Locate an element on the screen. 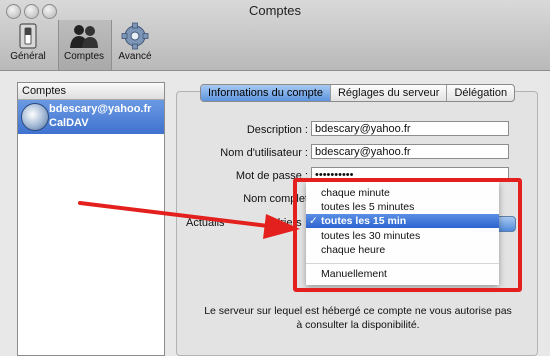 This screenshot has width=550, height=356. toolbar-general-button: Général is located at coordinates (28, 42).